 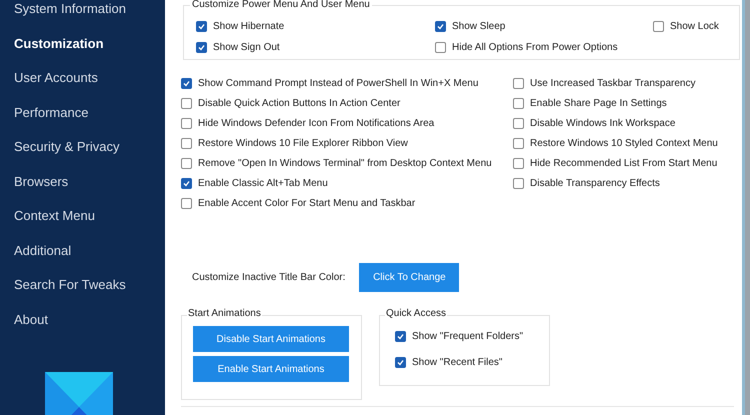 I want to click on sidebar-item: Search For Tweaks, so click(x=89, y=294).